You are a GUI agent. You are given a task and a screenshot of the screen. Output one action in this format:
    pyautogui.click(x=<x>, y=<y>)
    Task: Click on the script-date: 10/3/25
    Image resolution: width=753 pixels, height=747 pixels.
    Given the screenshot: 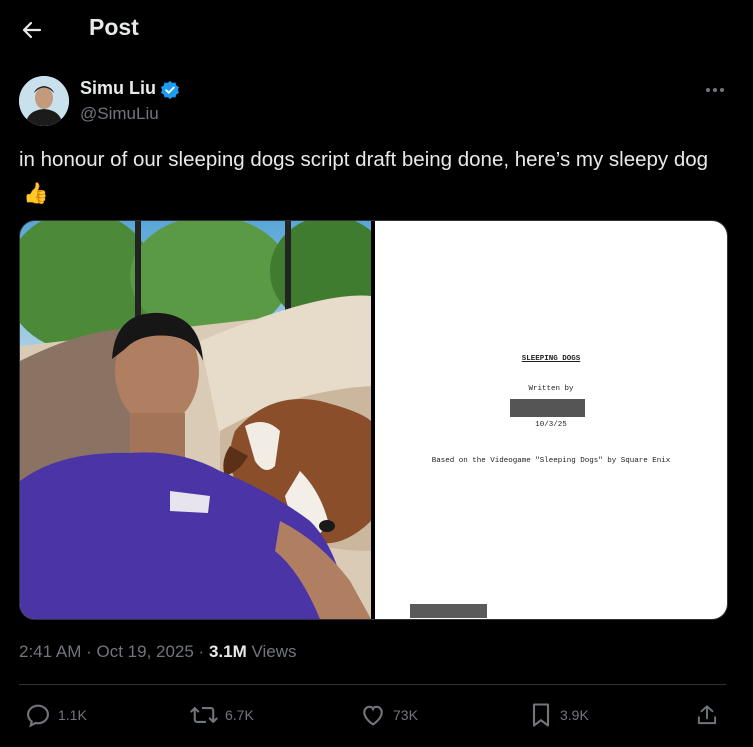 What is the action you would take?
    pyautogui.click(x=551, y=425)
    